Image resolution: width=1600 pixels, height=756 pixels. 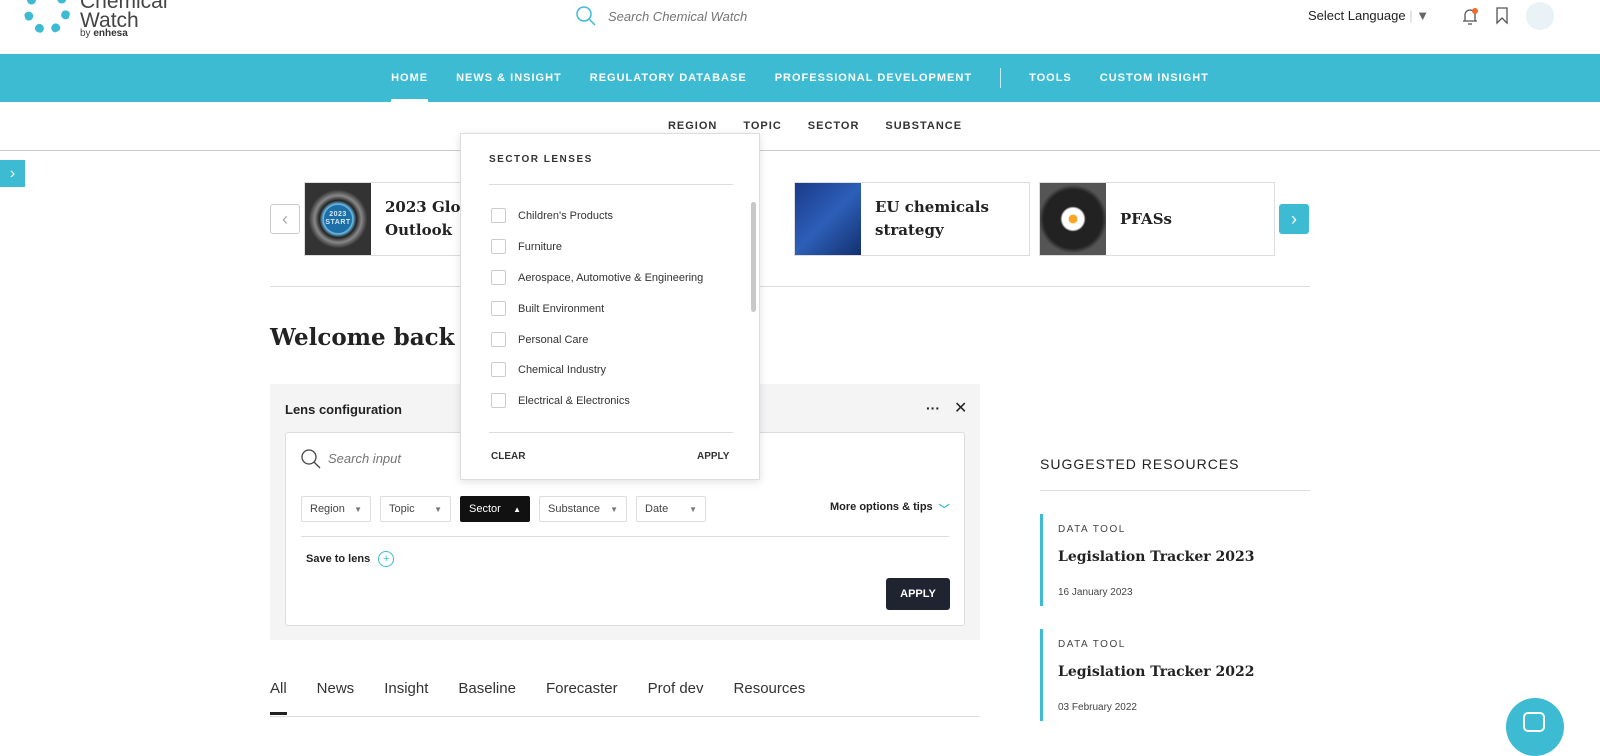 What do you see at coordinates (1470, 16) in the screenshot?
I see `bell-icon` at bounding box center [1470, 16].